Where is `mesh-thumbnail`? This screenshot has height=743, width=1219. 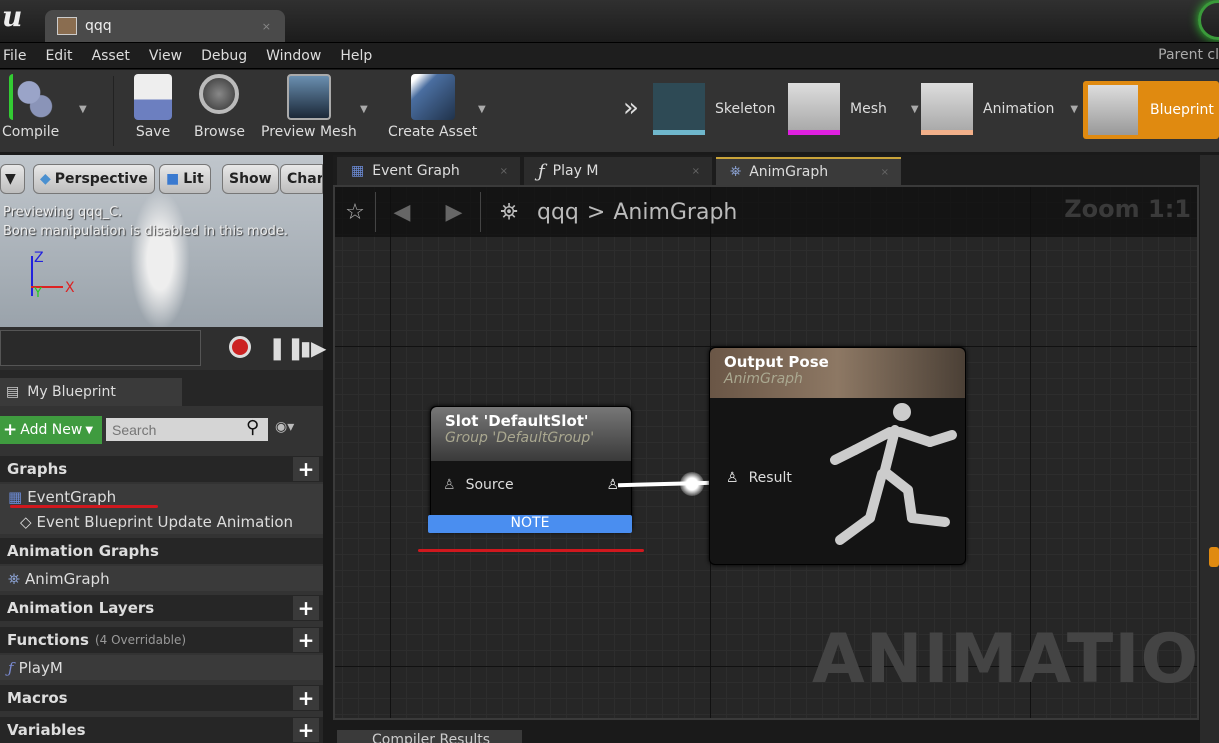 mesh-thumbnail is located at coordinates (814, 109).